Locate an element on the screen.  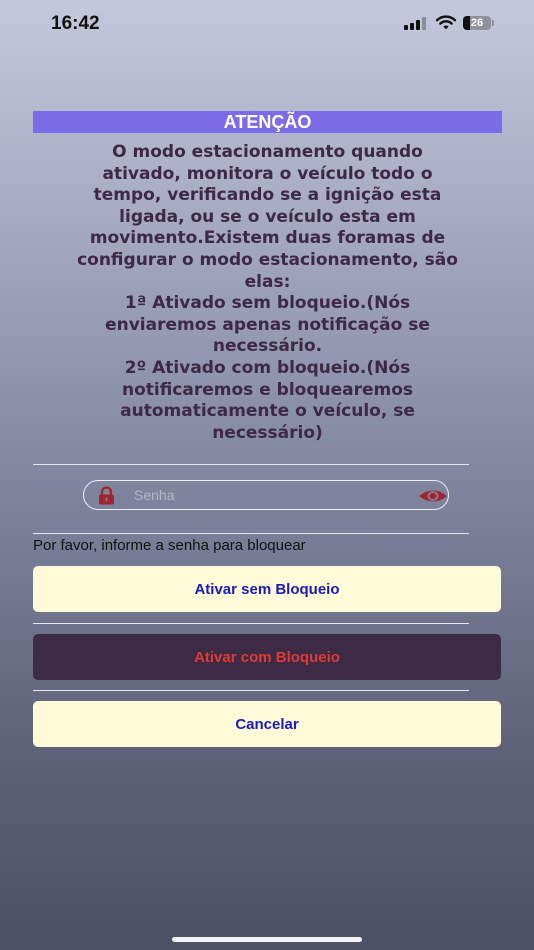
message-line: movimento.Existem duas foramas de is located at coordinates (267, 238).